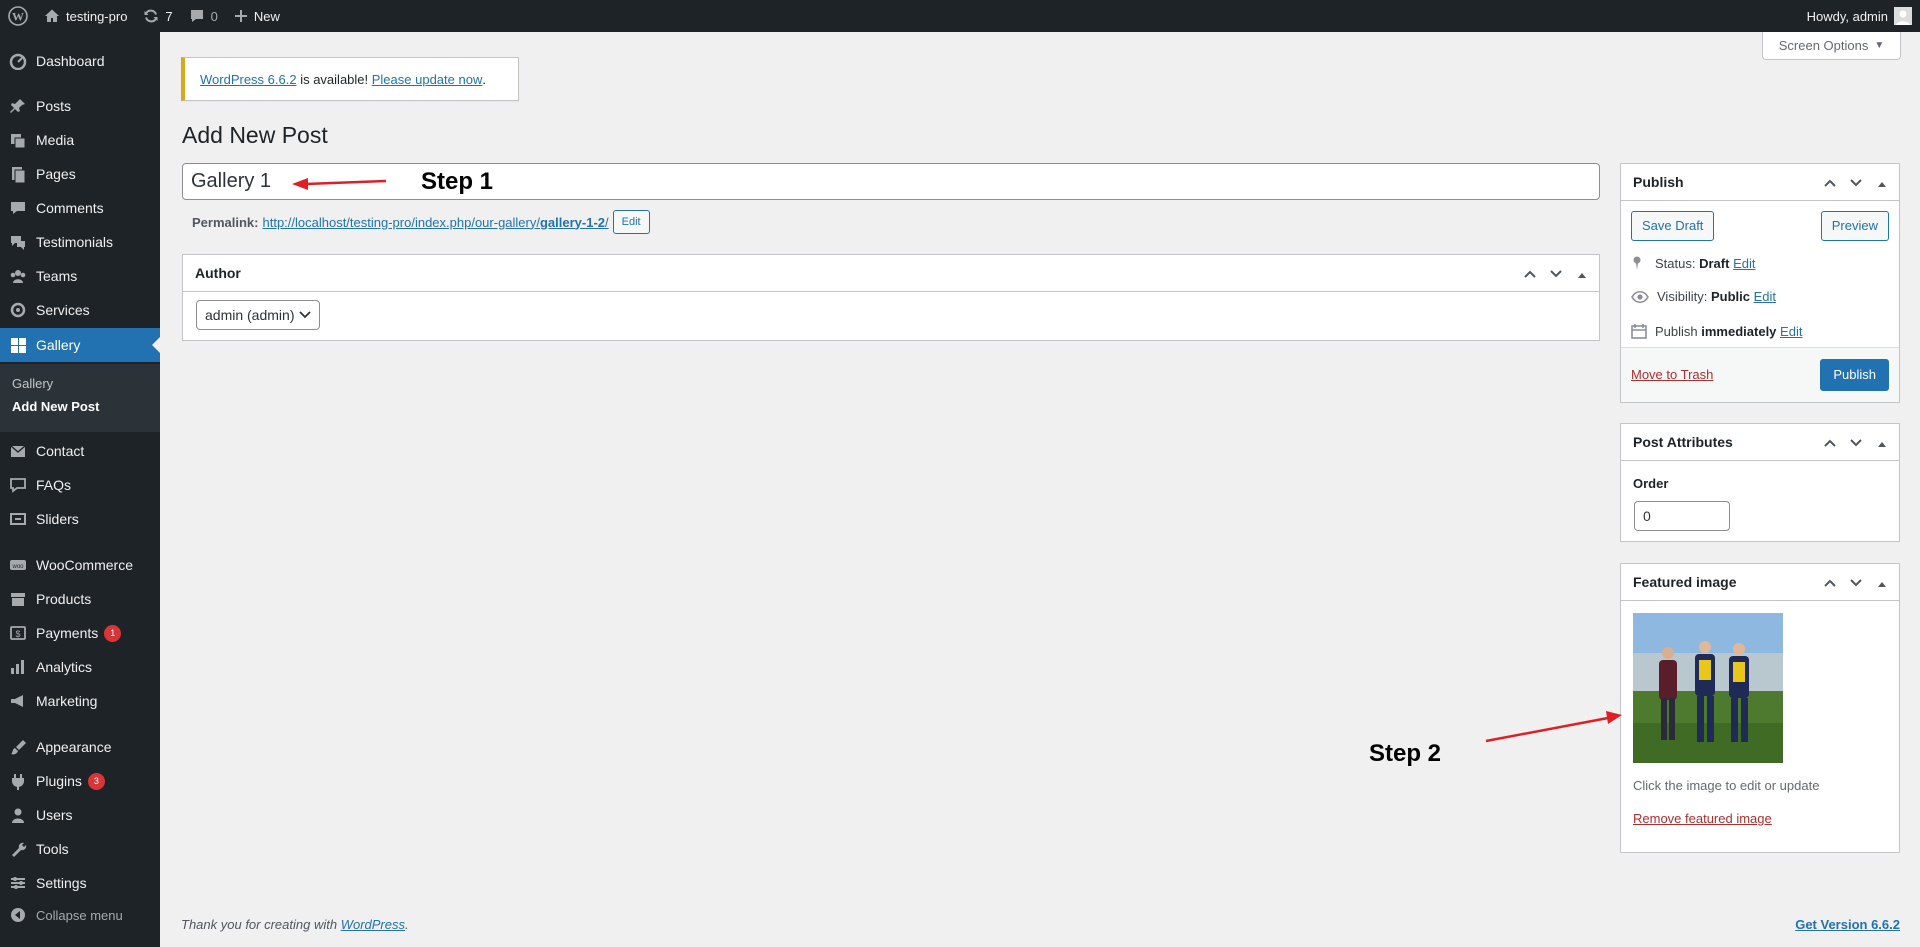 The width and height of the screenshot is (1920, 947). I want to click on footer-thanks-suffix: ., so click(407, 924).